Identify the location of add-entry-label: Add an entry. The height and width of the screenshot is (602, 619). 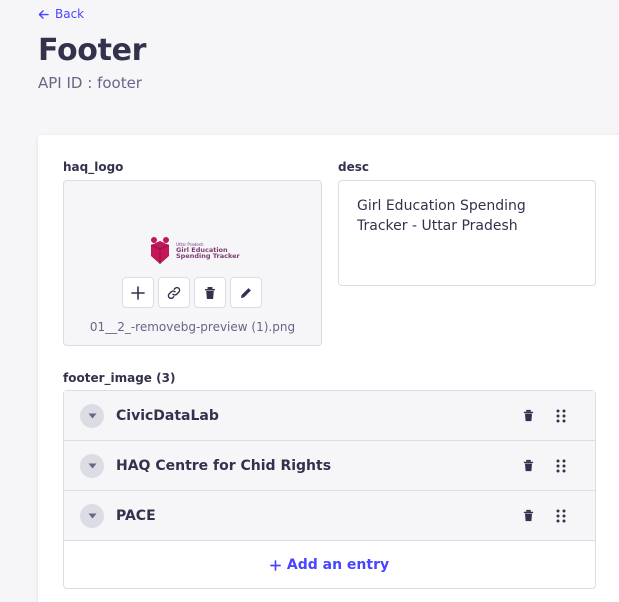
(338, 565).